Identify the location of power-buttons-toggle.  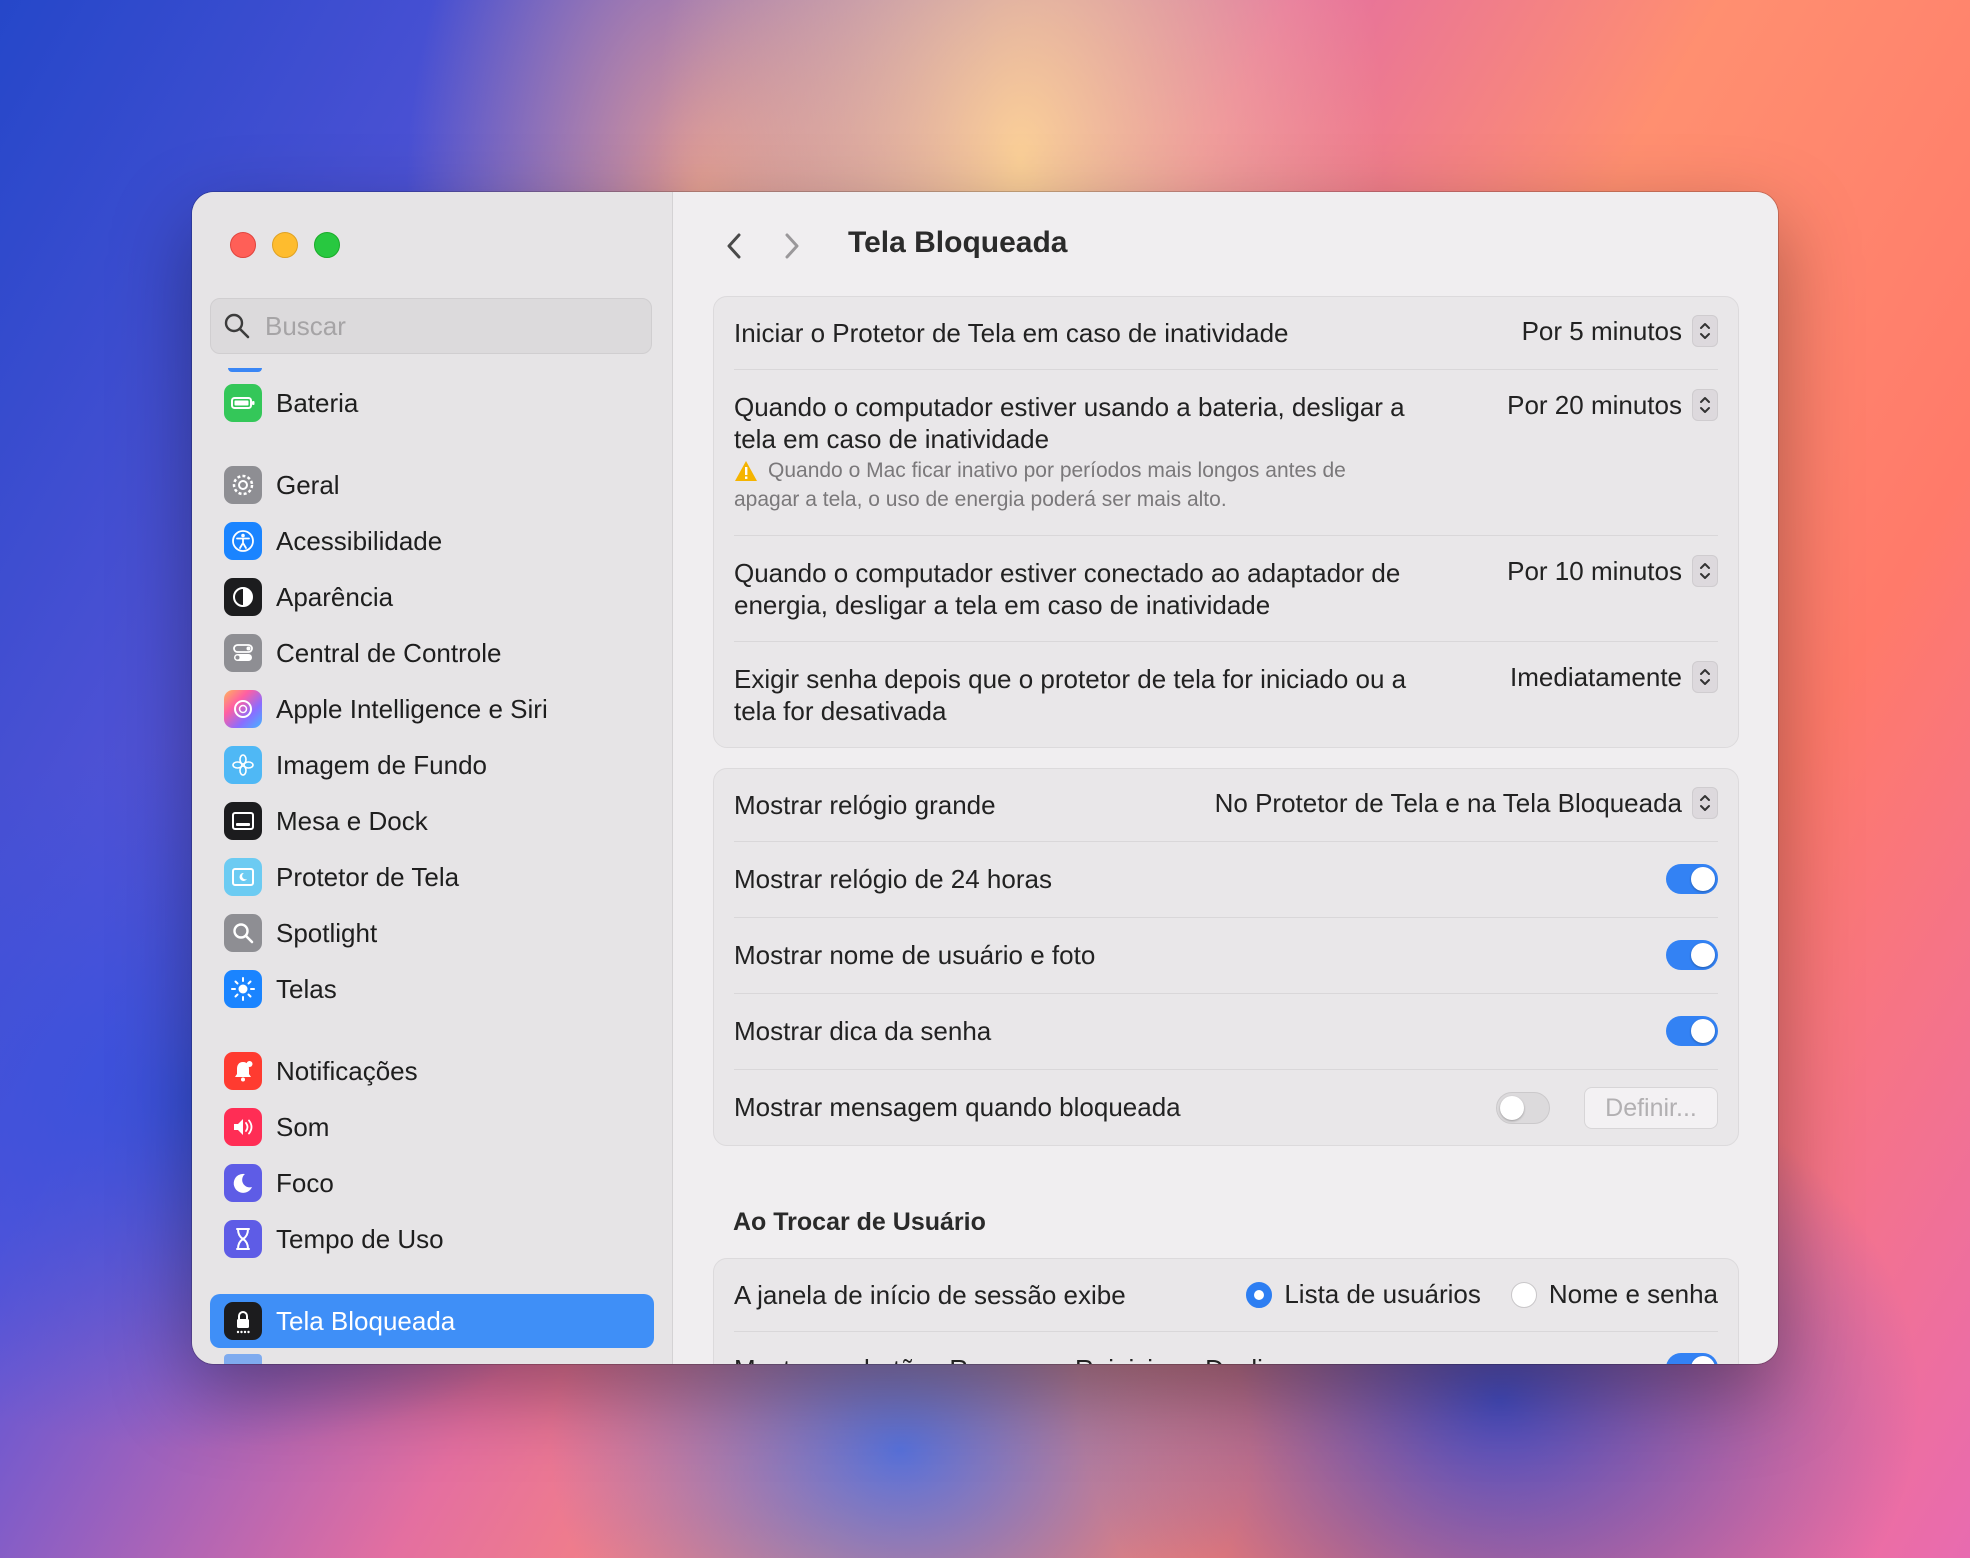
(1692, 1358).